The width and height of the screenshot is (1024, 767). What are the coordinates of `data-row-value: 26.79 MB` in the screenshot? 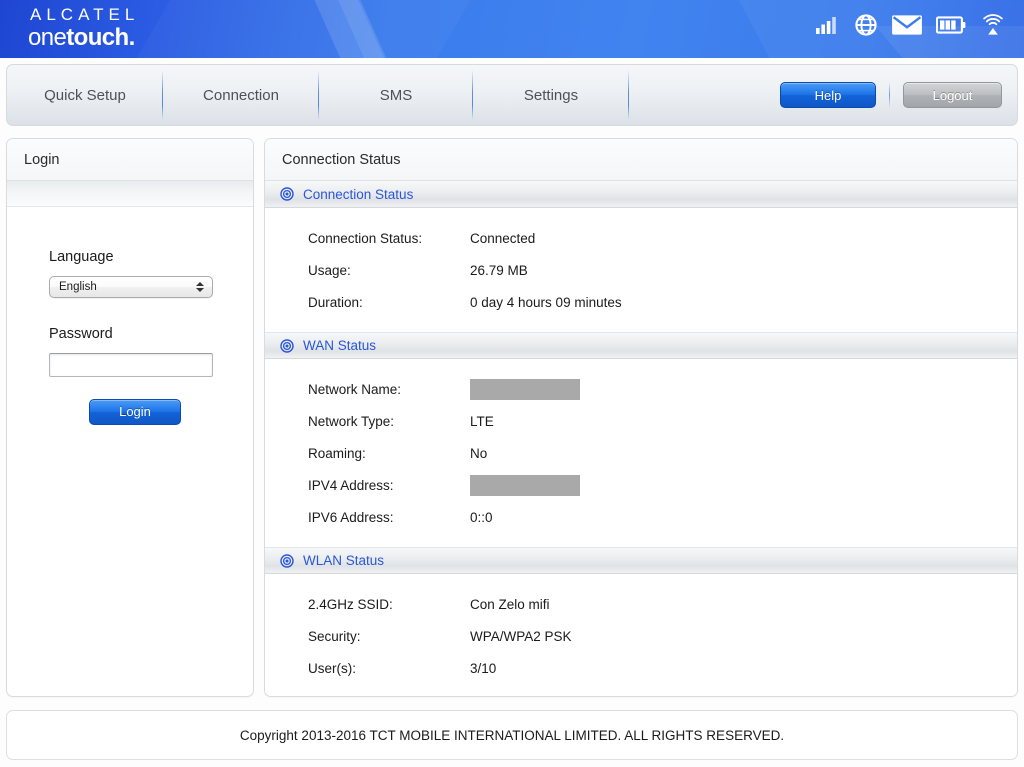 It's located at (499, 270).